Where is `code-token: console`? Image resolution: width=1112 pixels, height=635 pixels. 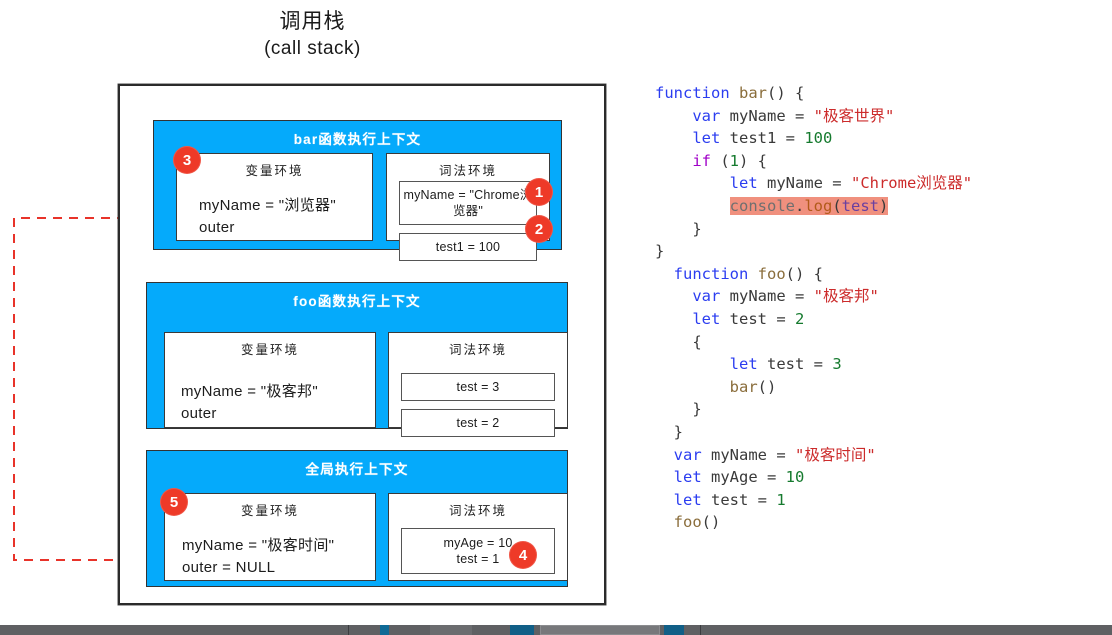 code-token: console is located at coordinates (762, 205).